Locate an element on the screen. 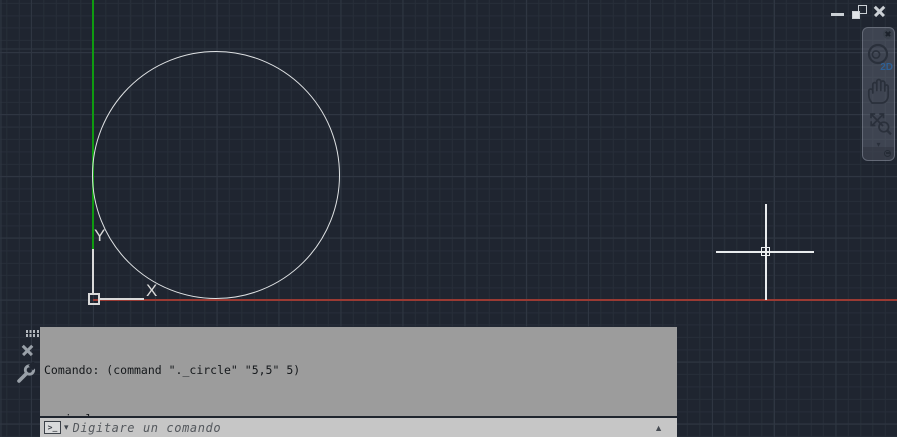 The height and width of the screenshot is (437, 897). close-button is located at coordinates (879, 11).